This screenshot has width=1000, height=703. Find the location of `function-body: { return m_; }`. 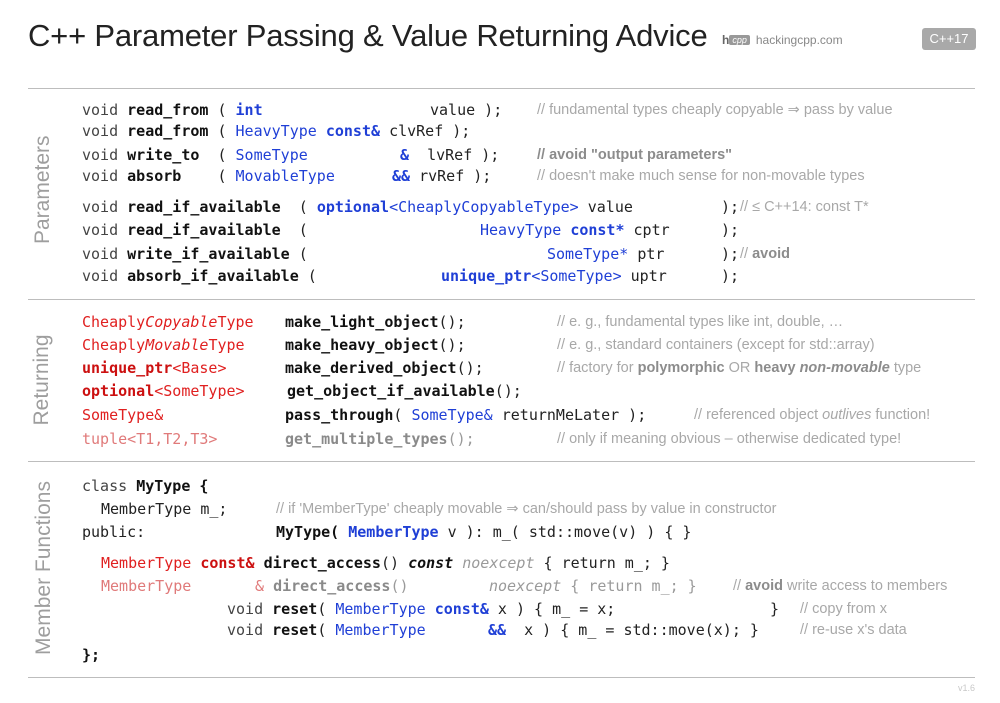

function-body: { return m_; } is located at coordinates (606, 563).